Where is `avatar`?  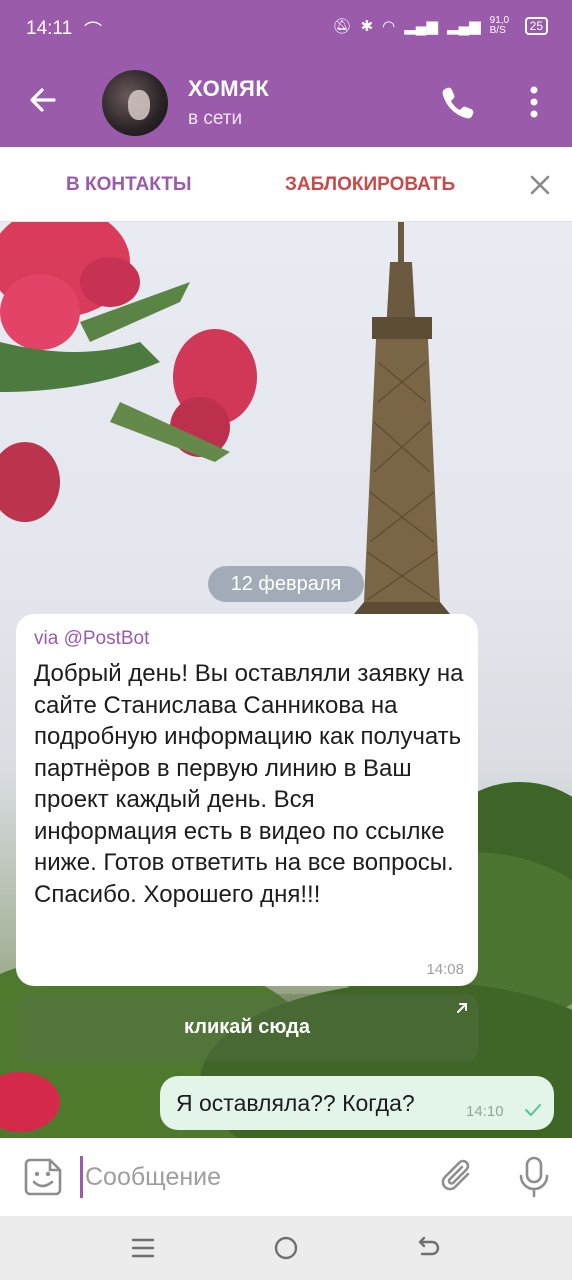
avatar is located at coordinates (135, 103).